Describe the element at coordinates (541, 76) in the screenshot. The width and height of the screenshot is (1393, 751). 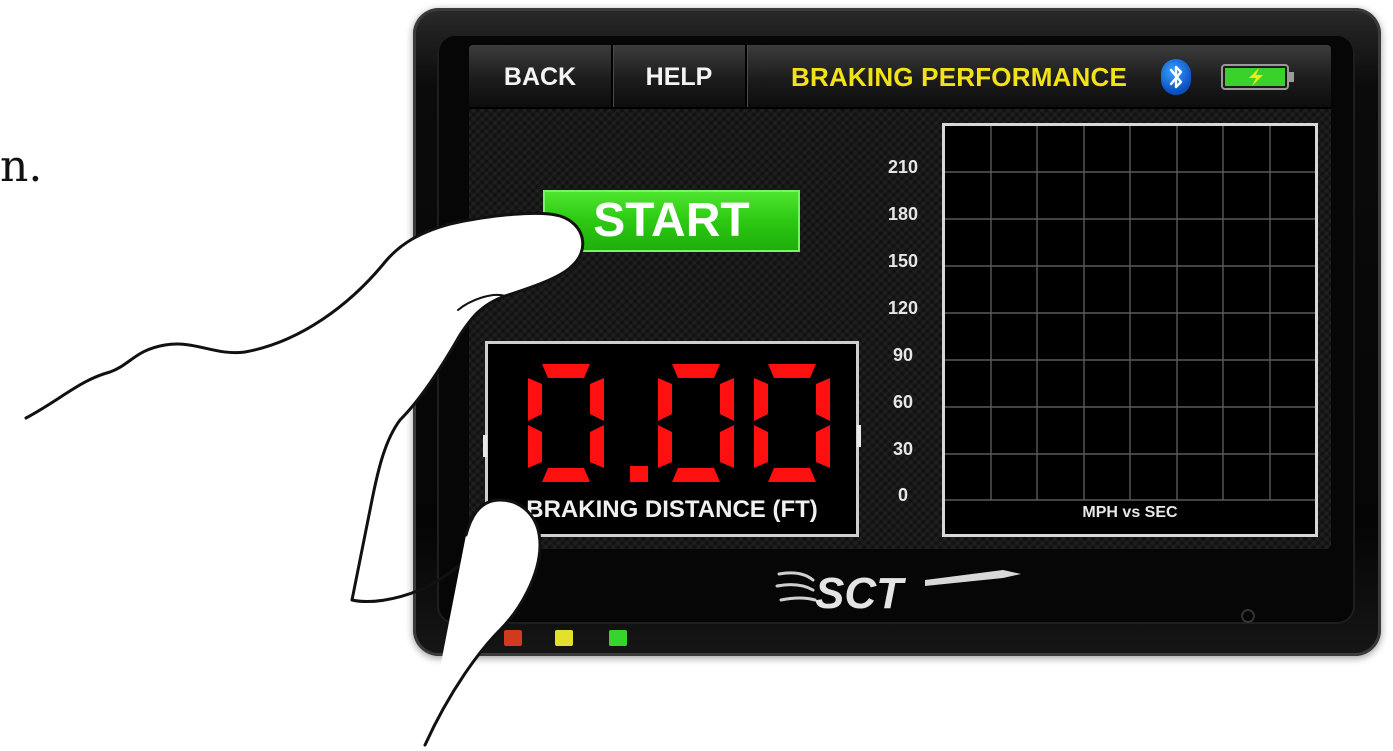
I see `back-button: BACK` at that location.